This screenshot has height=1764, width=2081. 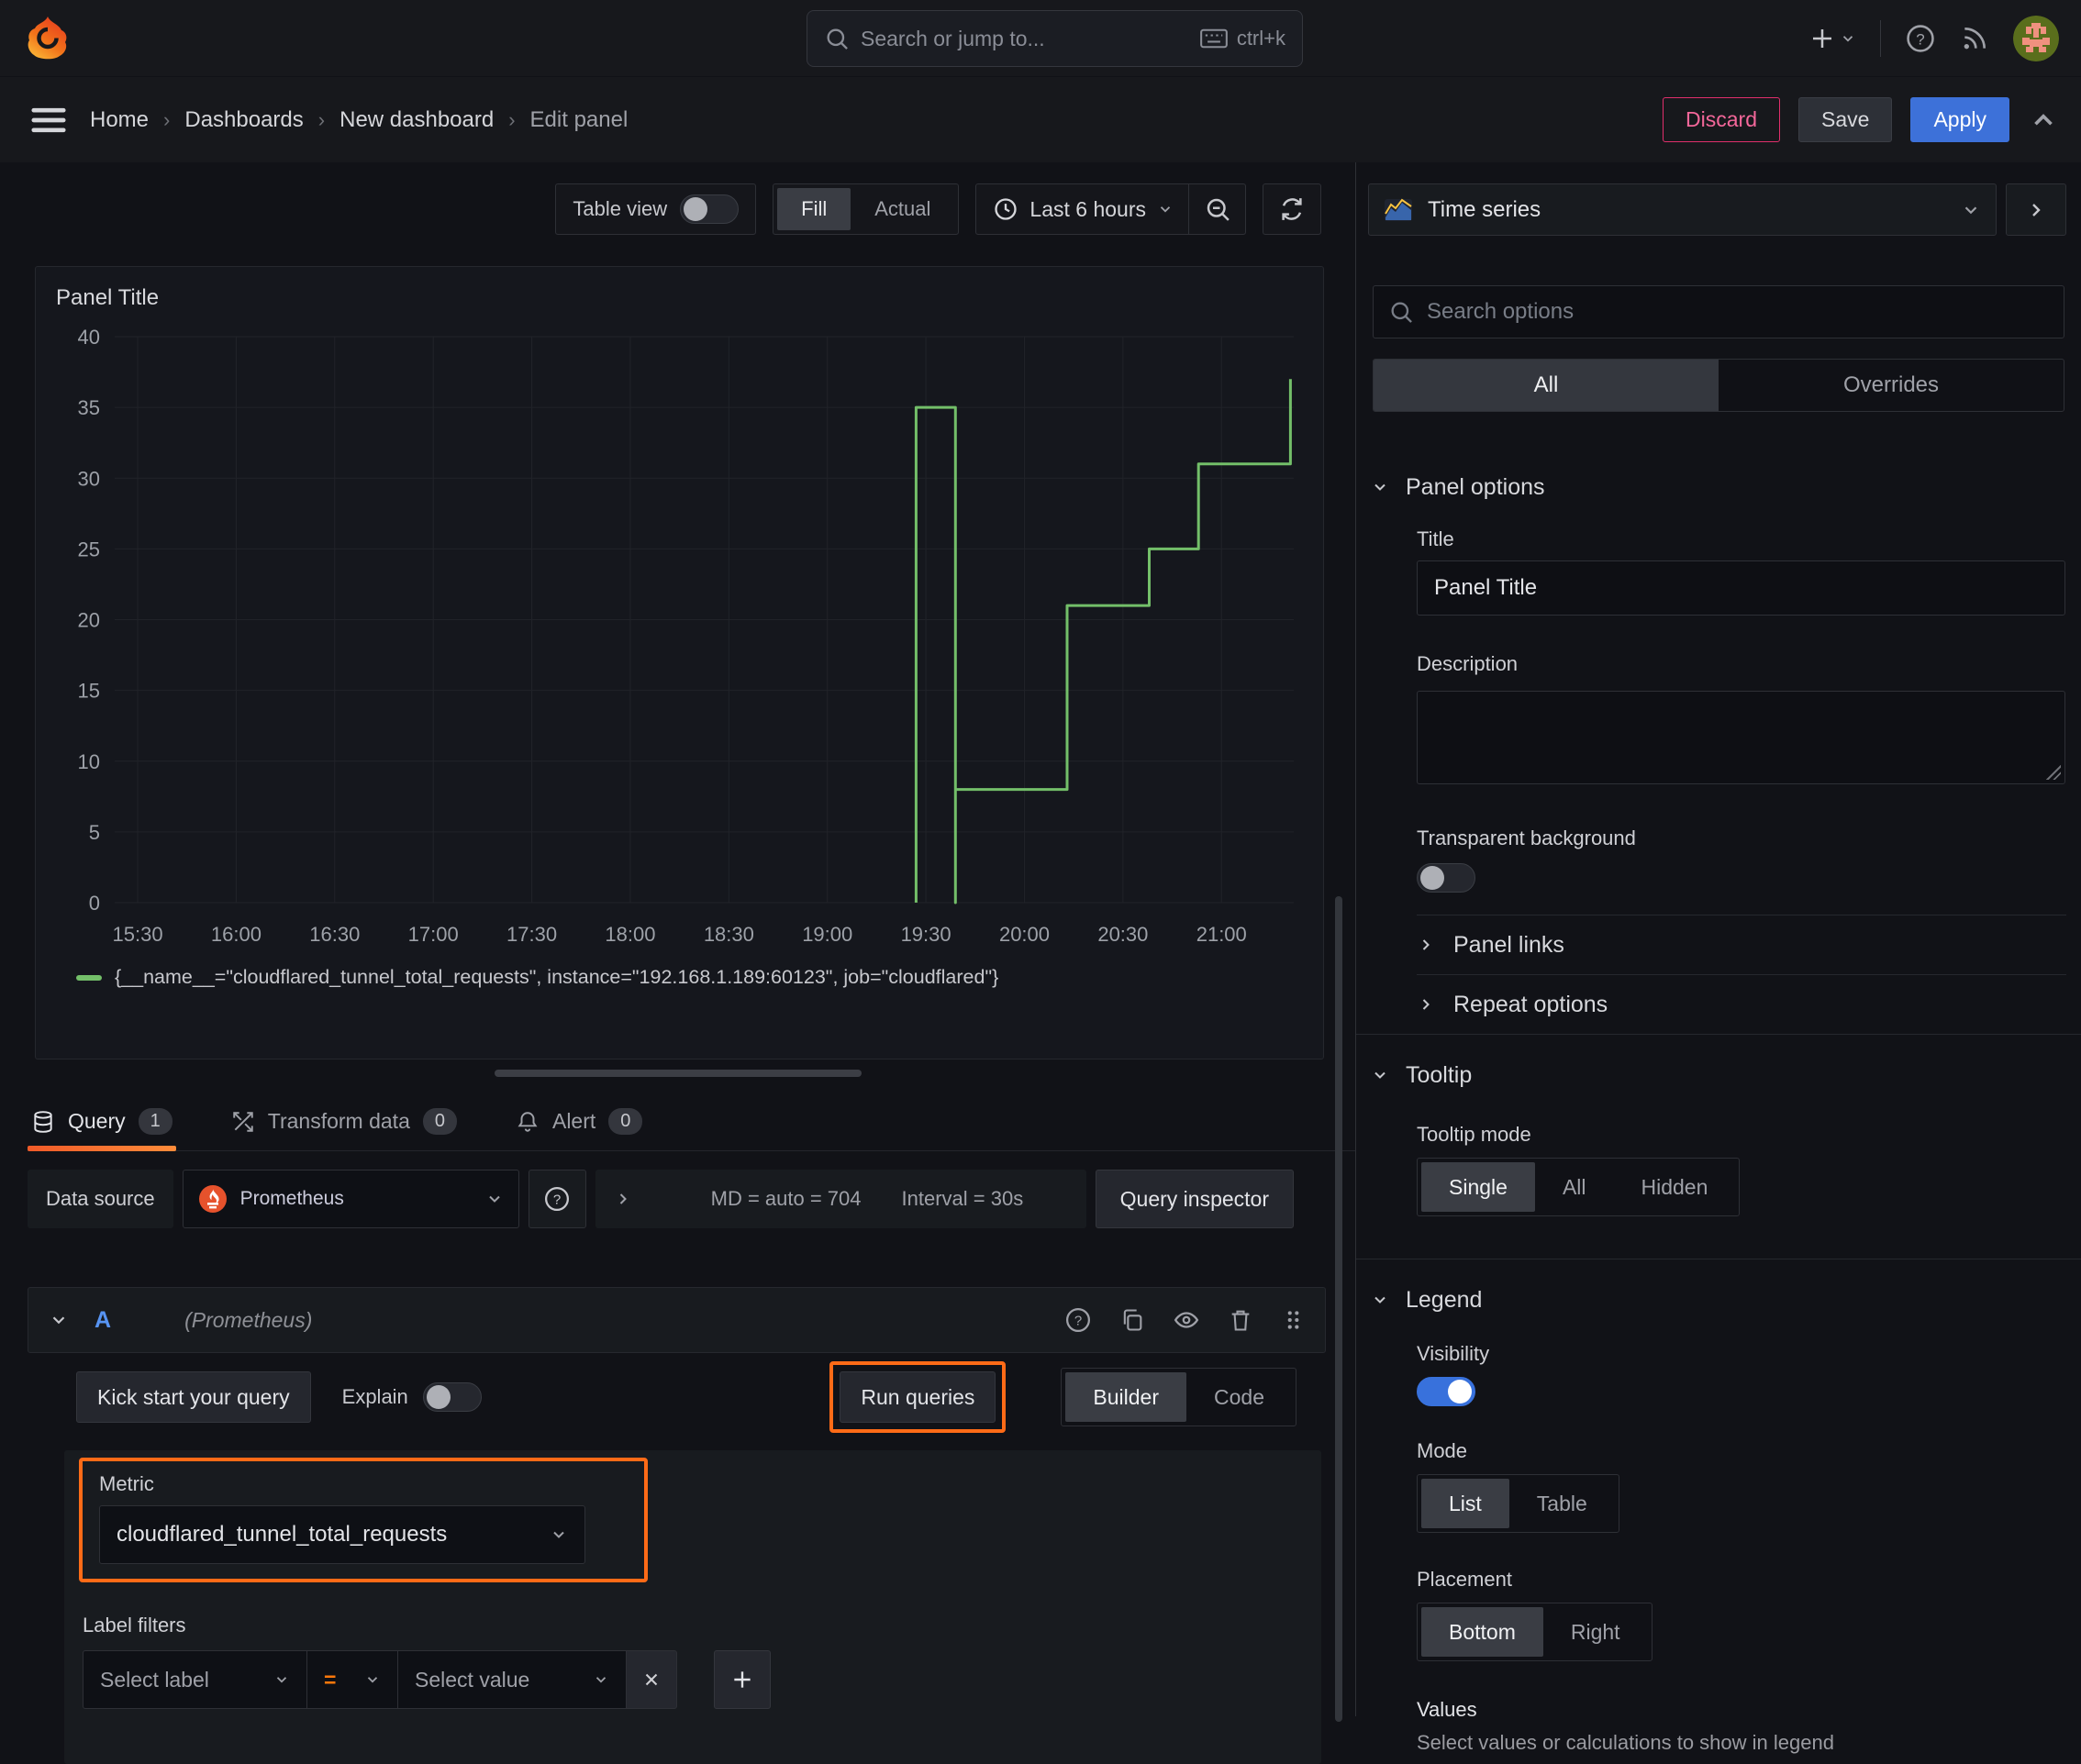 I want to click on grafana-logo, so click(x=48, y=38).